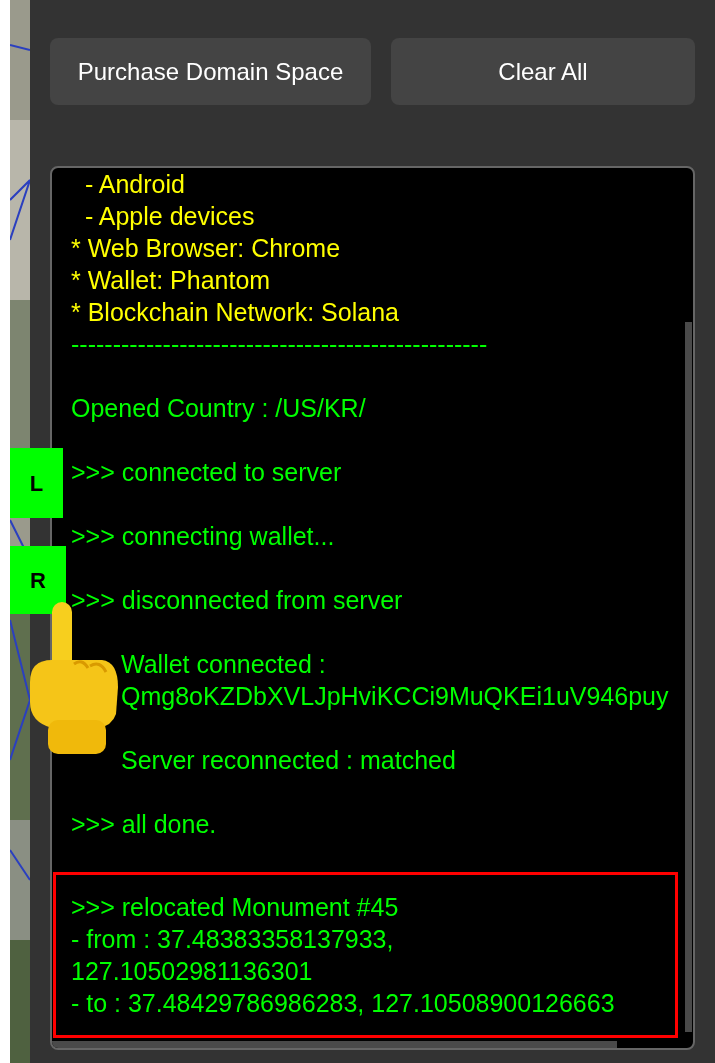 The image size is (715, 1063). Describe the element at coordinates (235, 907) in the screenshot. I see `log-line: >>> relocated Monument #45` at that location.